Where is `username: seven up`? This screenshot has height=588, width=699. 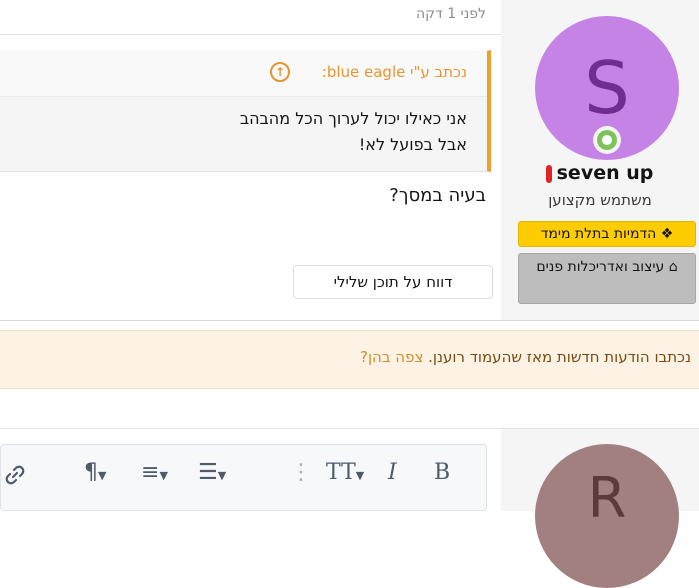
username: seven up is located at coordinates (605, 173).